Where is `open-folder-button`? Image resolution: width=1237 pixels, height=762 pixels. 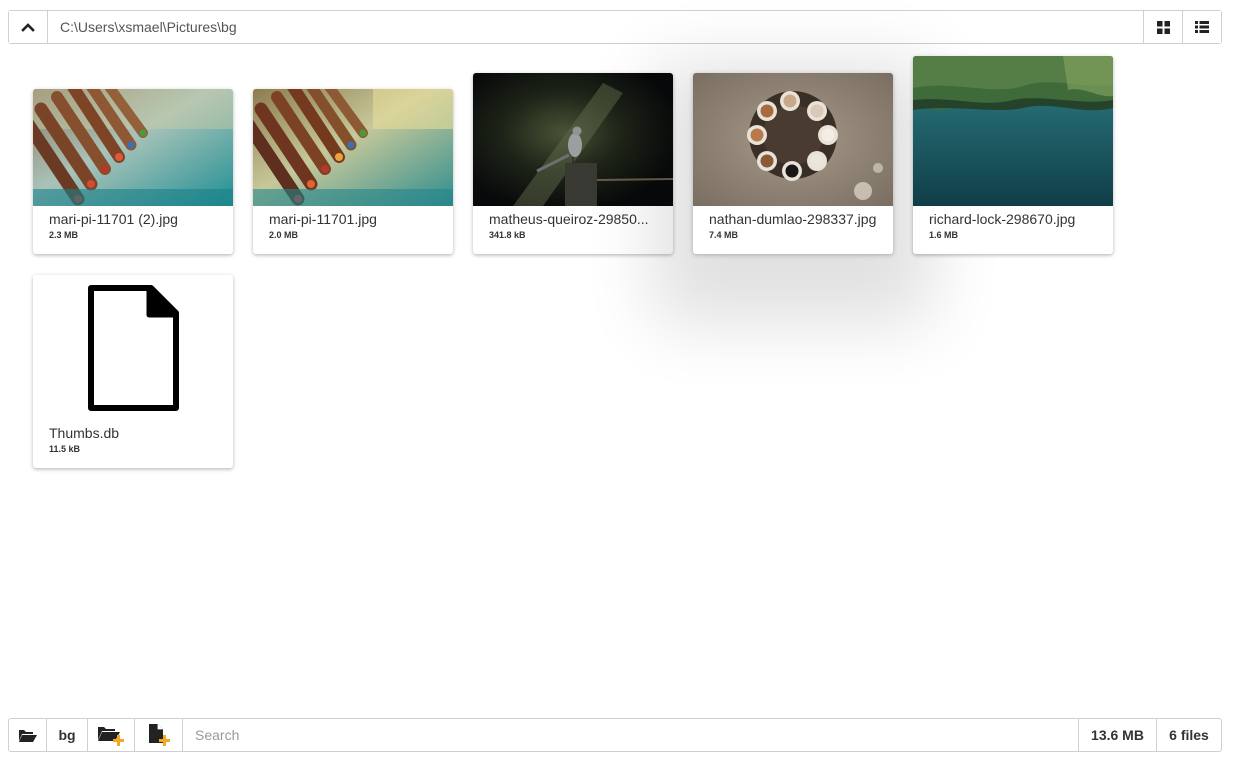 open-folder-button is located at coordinates (28, 735).